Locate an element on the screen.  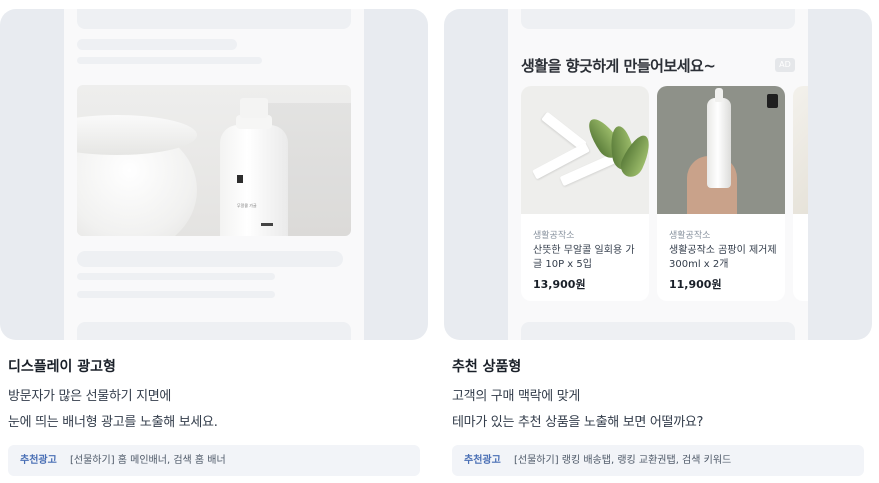
spray-bottle-tip is located at coordinates (719, 95).